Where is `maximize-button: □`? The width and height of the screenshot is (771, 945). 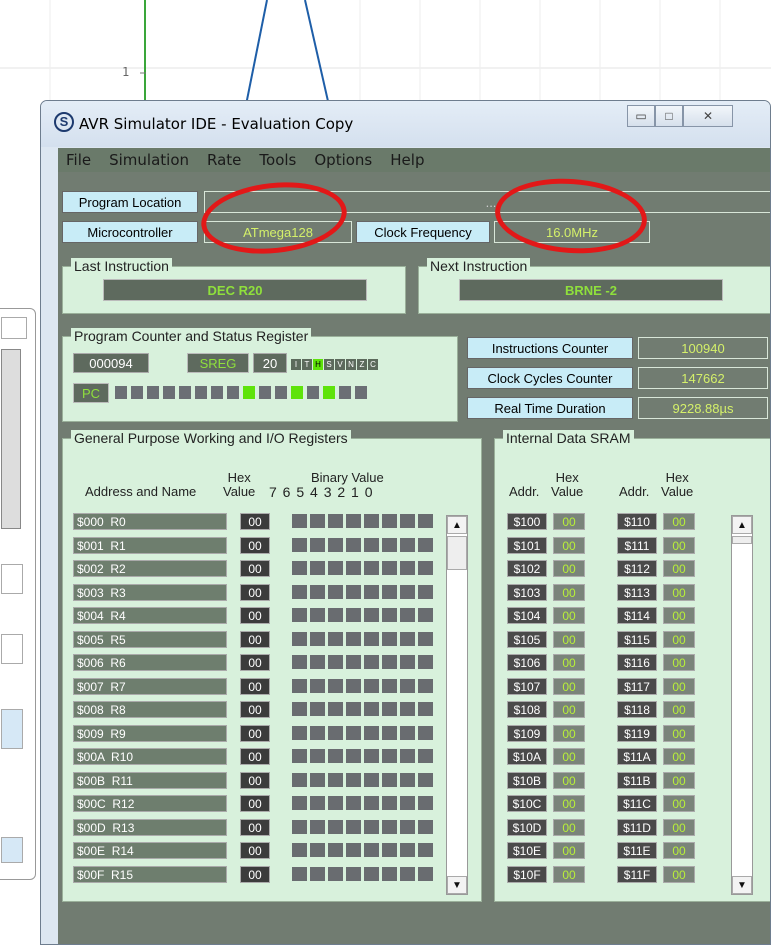
maximize-button: □ is located at coordinates (669, 116).